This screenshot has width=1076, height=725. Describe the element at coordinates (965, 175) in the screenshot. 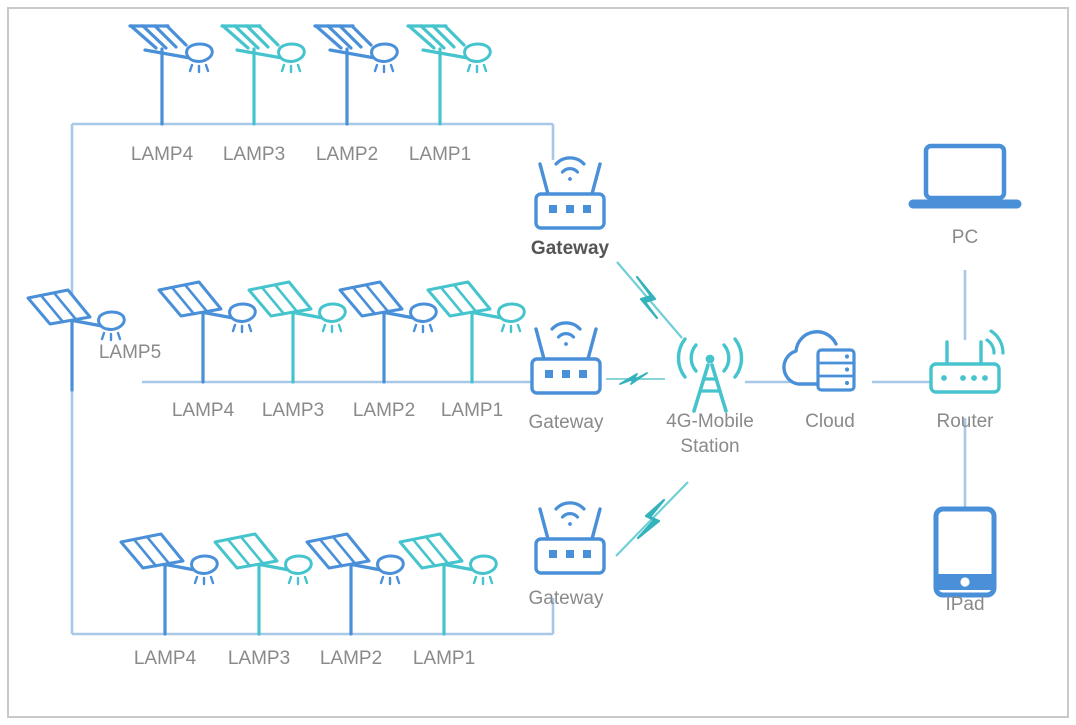

I see `laptop-icon` at that location.